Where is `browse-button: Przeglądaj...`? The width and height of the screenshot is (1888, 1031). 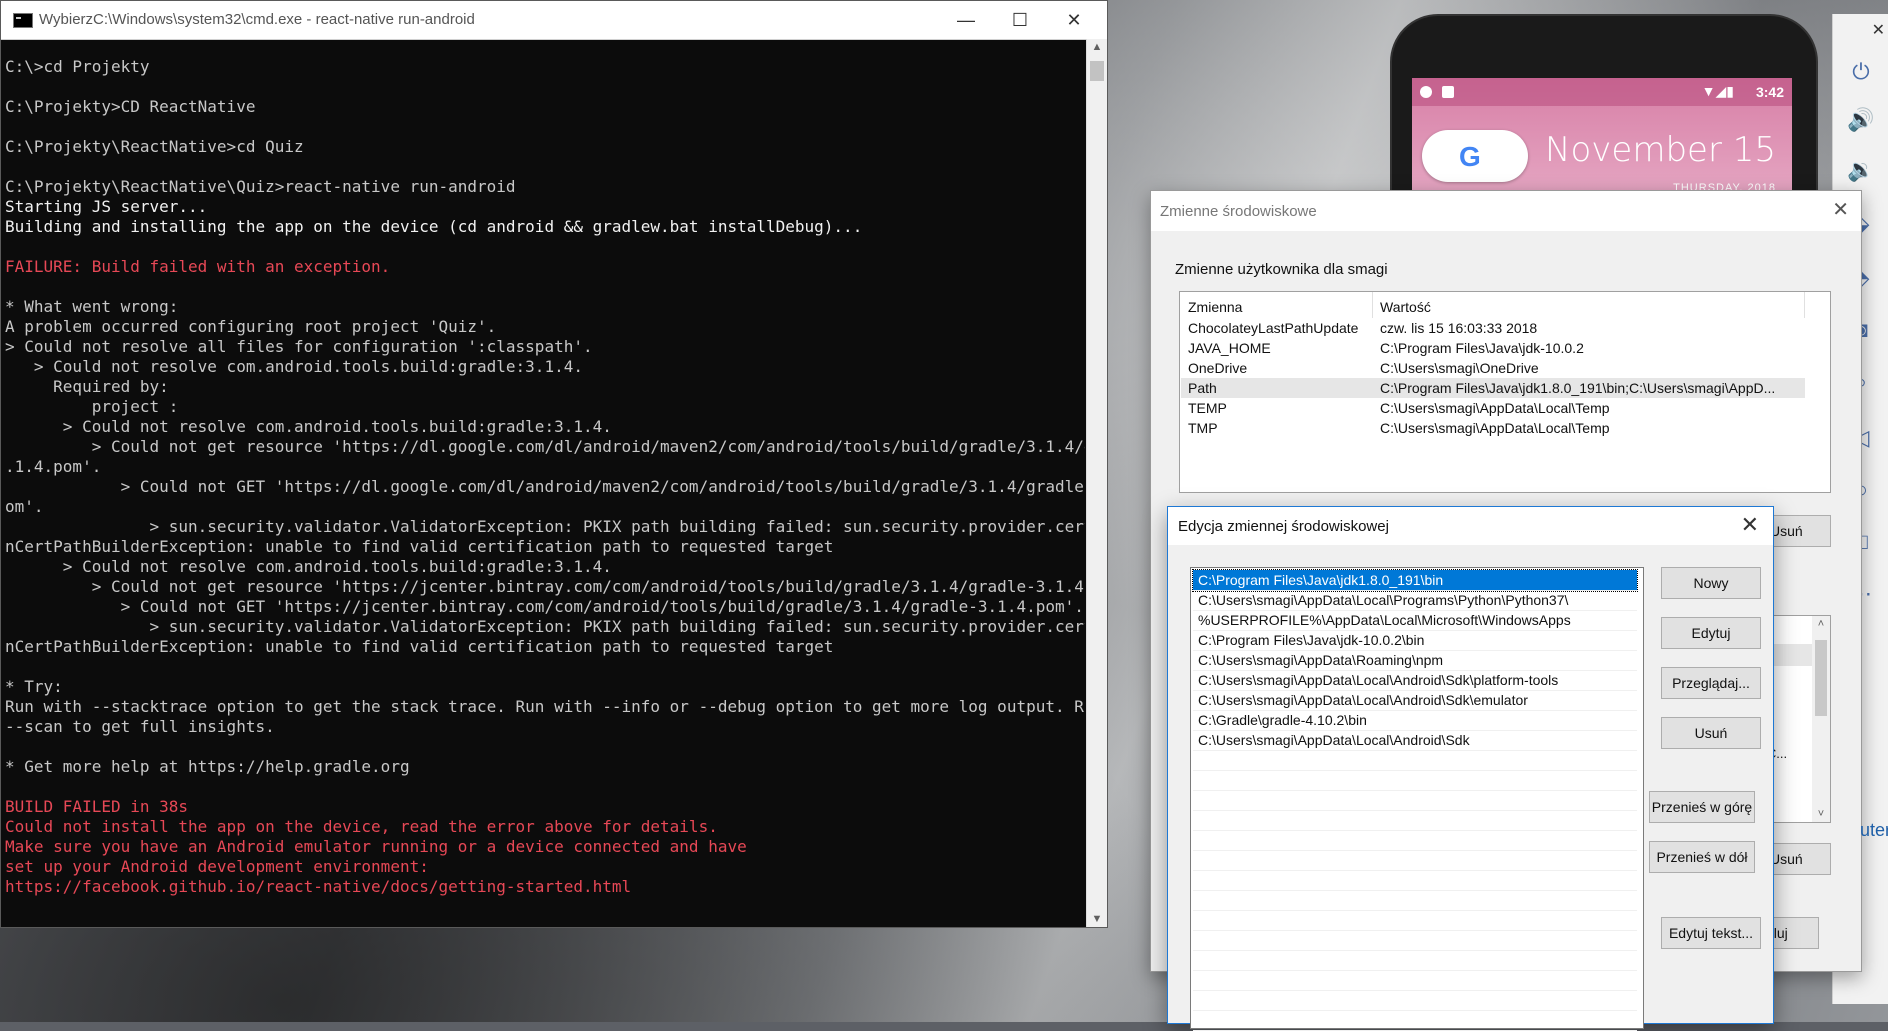 browse-button: Przeglądaj... is located at coordinates (1711, 683).